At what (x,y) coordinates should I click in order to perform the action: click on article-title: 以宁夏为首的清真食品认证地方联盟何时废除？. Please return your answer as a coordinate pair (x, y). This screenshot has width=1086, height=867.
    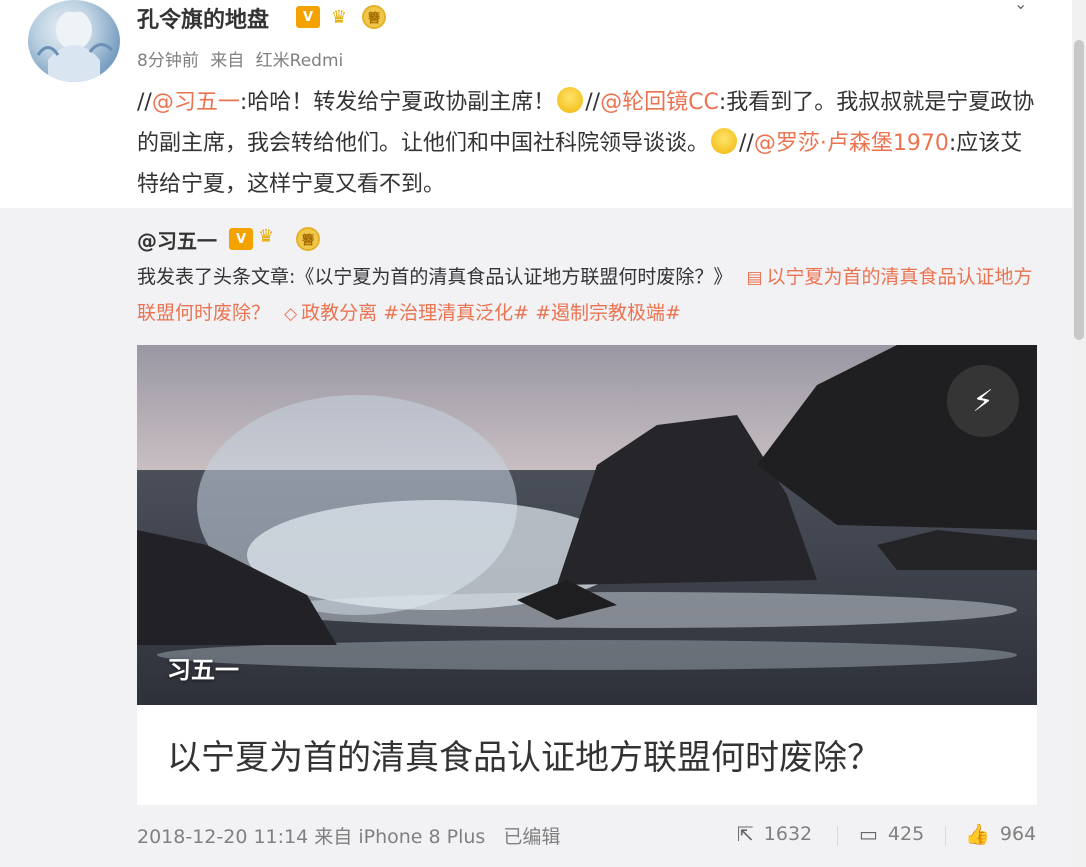
    Looking at the image, I should click on (524, 754).